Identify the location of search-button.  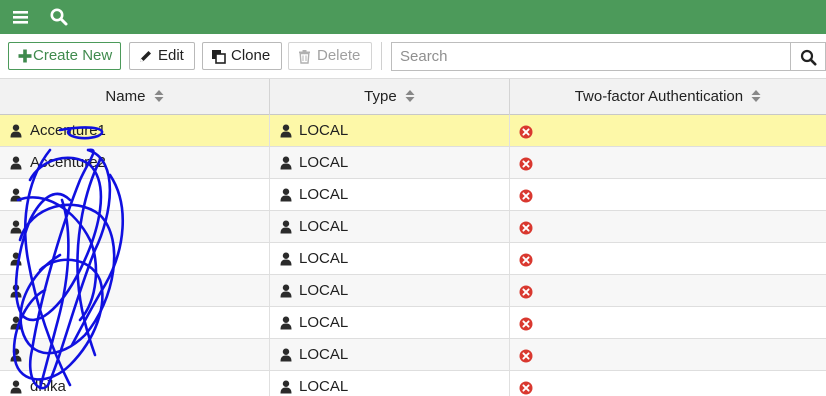
(808, 56).